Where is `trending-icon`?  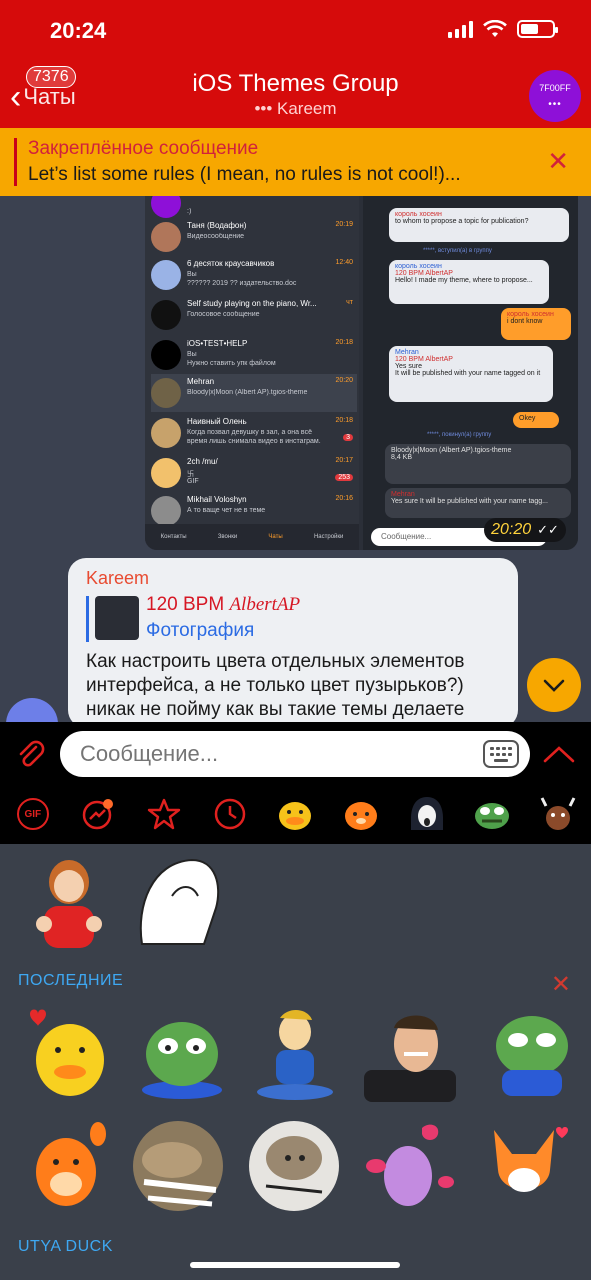
trending-icon is located at coordinates (98, 814).